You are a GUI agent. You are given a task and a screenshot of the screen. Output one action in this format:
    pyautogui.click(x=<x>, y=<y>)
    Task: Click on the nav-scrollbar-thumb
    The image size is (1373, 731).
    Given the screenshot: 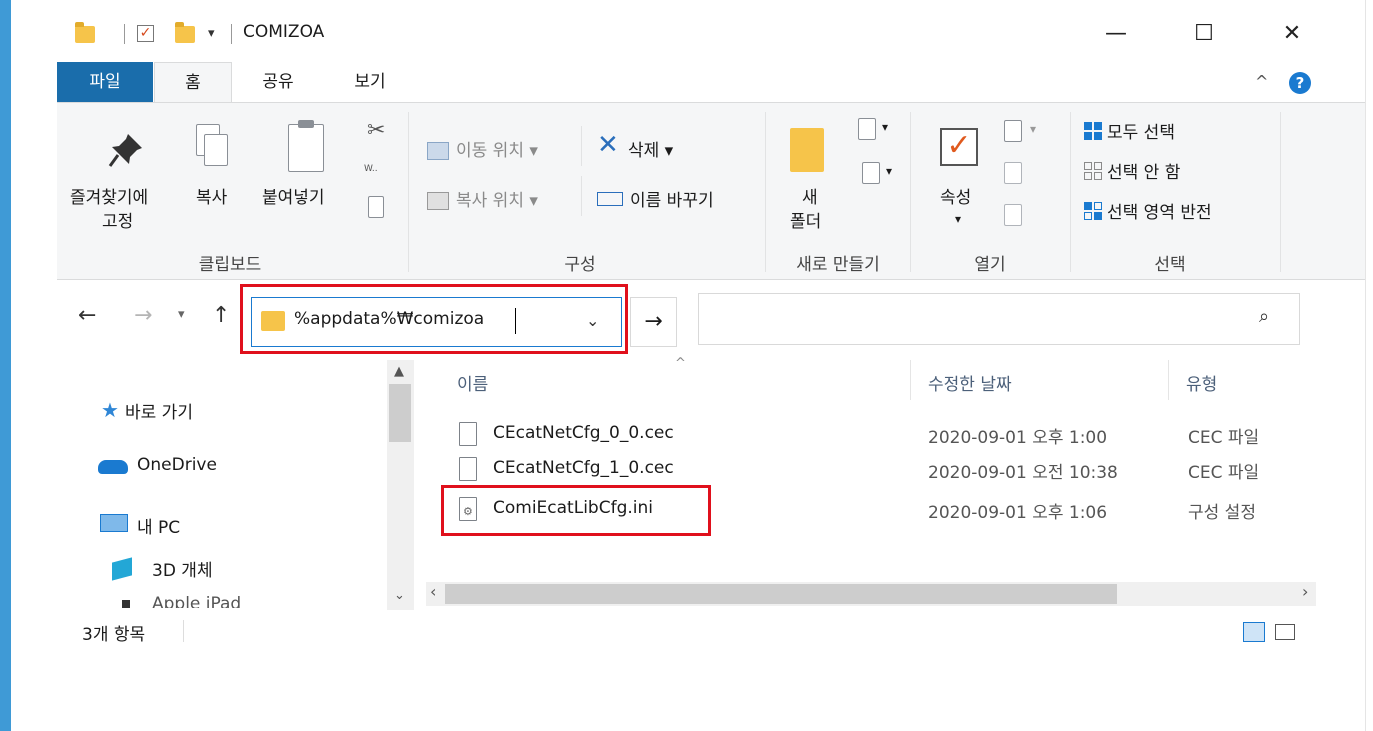 What is the action you would take?
    pyautogui.click(x=400, y=413)
    